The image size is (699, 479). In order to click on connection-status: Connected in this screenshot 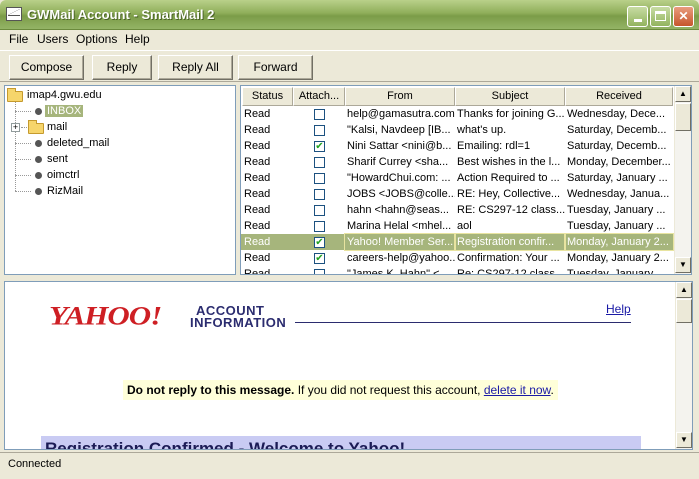, I will do `click(35, 464)`.